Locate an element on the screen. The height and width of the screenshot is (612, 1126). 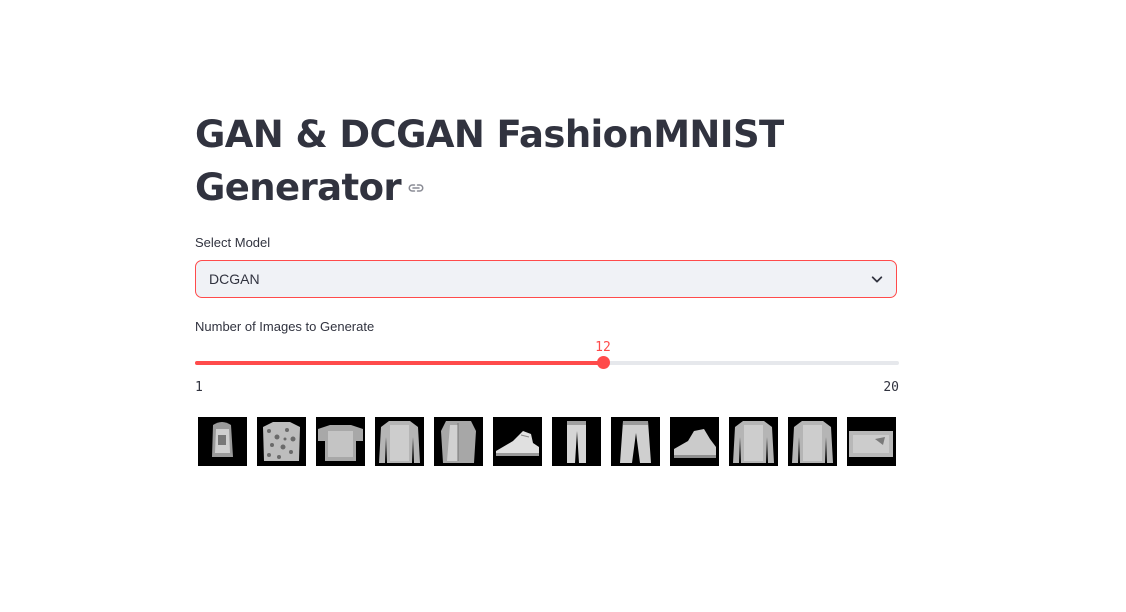
image-gallery is located at coordinates (547, 441).